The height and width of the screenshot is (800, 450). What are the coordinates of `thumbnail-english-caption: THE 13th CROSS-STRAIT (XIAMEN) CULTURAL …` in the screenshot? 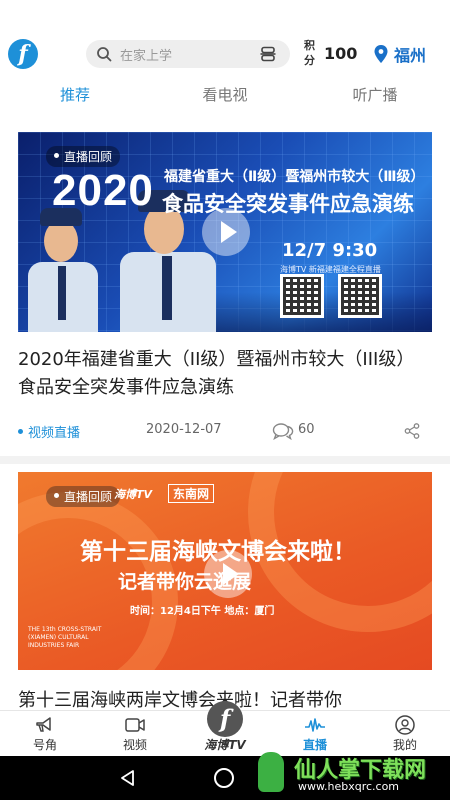 It's located at (65, 637).